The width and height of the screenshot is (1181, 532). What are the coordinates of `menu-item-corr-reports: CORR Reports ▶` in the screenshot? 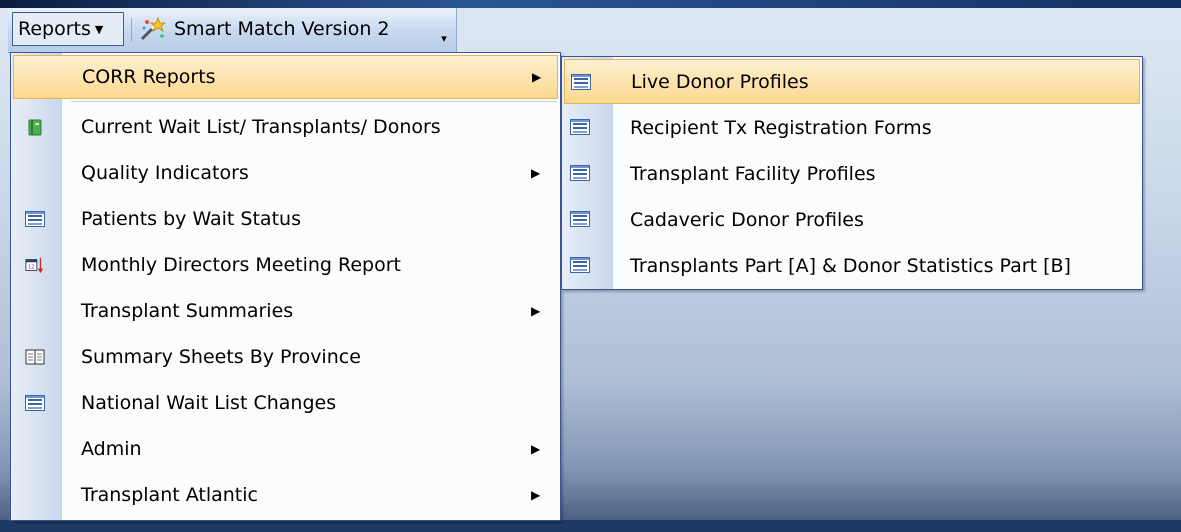 It's located at (285, 77).